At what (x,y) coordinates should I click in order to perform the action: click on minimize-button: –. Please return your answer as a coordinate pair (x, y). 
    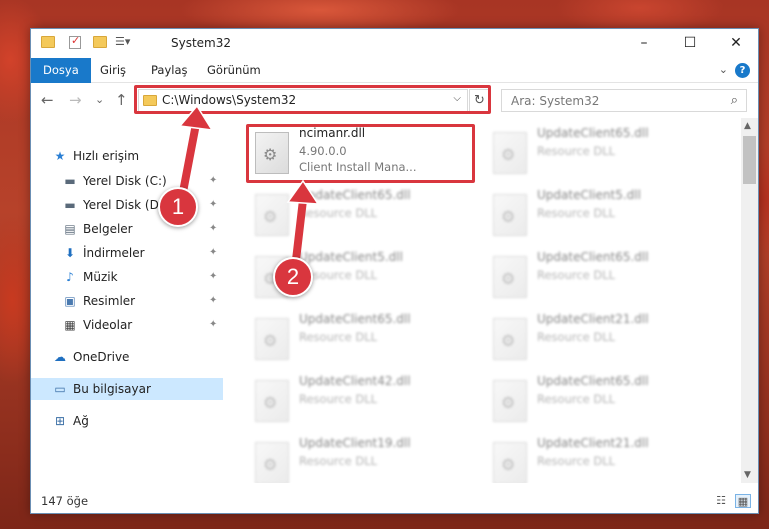
    Looking at the image, I should click on (644, 43).